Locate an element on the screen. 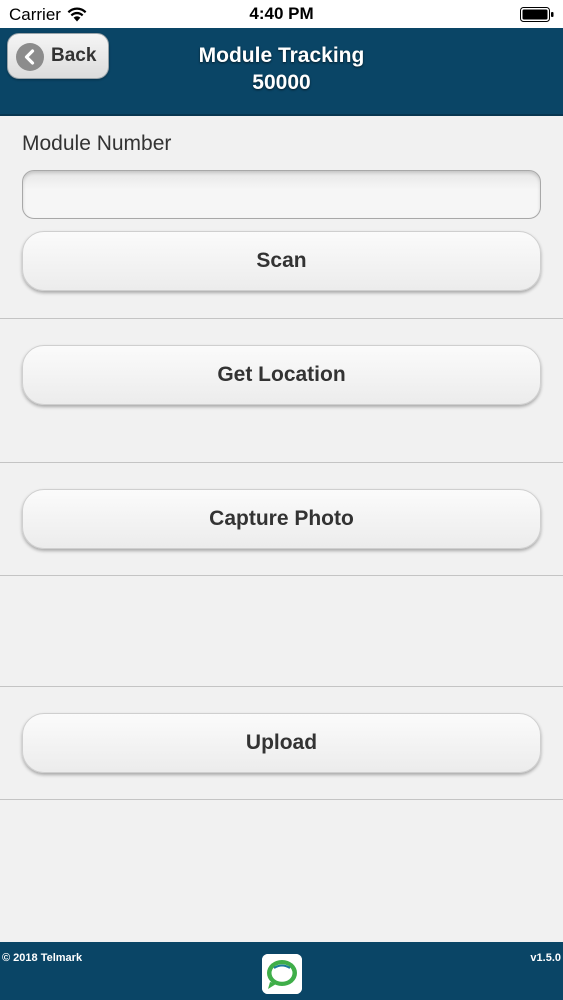 The height and width of the screenshot is (1000, 563). capture-photo-button: Capture Photo is located at coordinates (281, 519).